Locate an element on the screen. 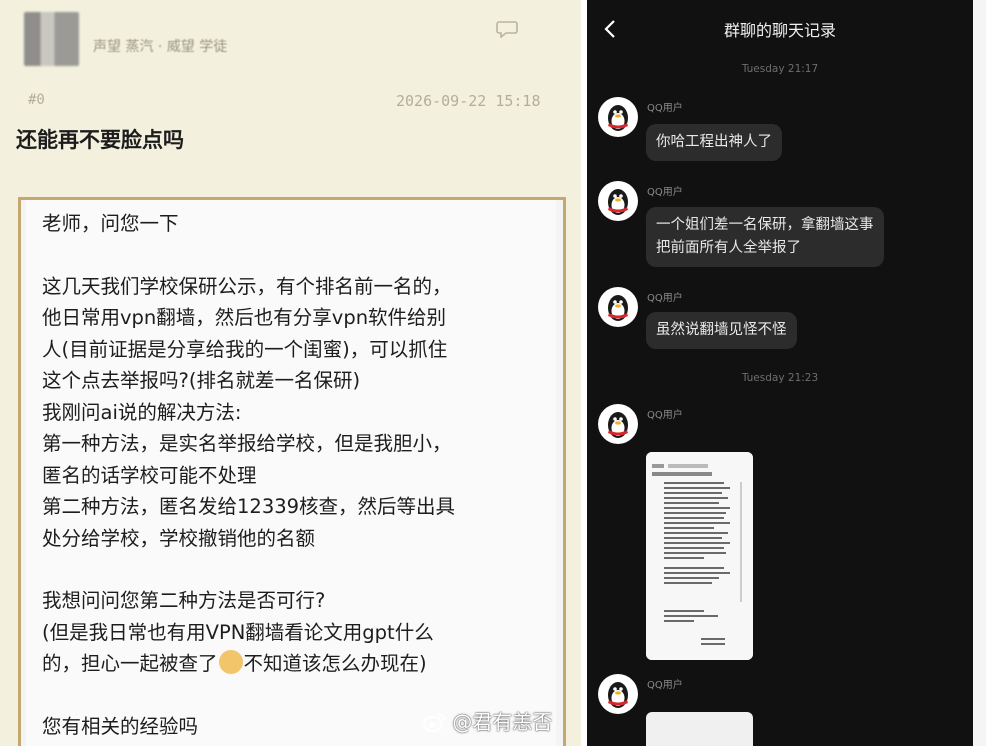 The height and width of the screenshot is (746, 986). worried-face-icon is located at coordinates (230, 662).